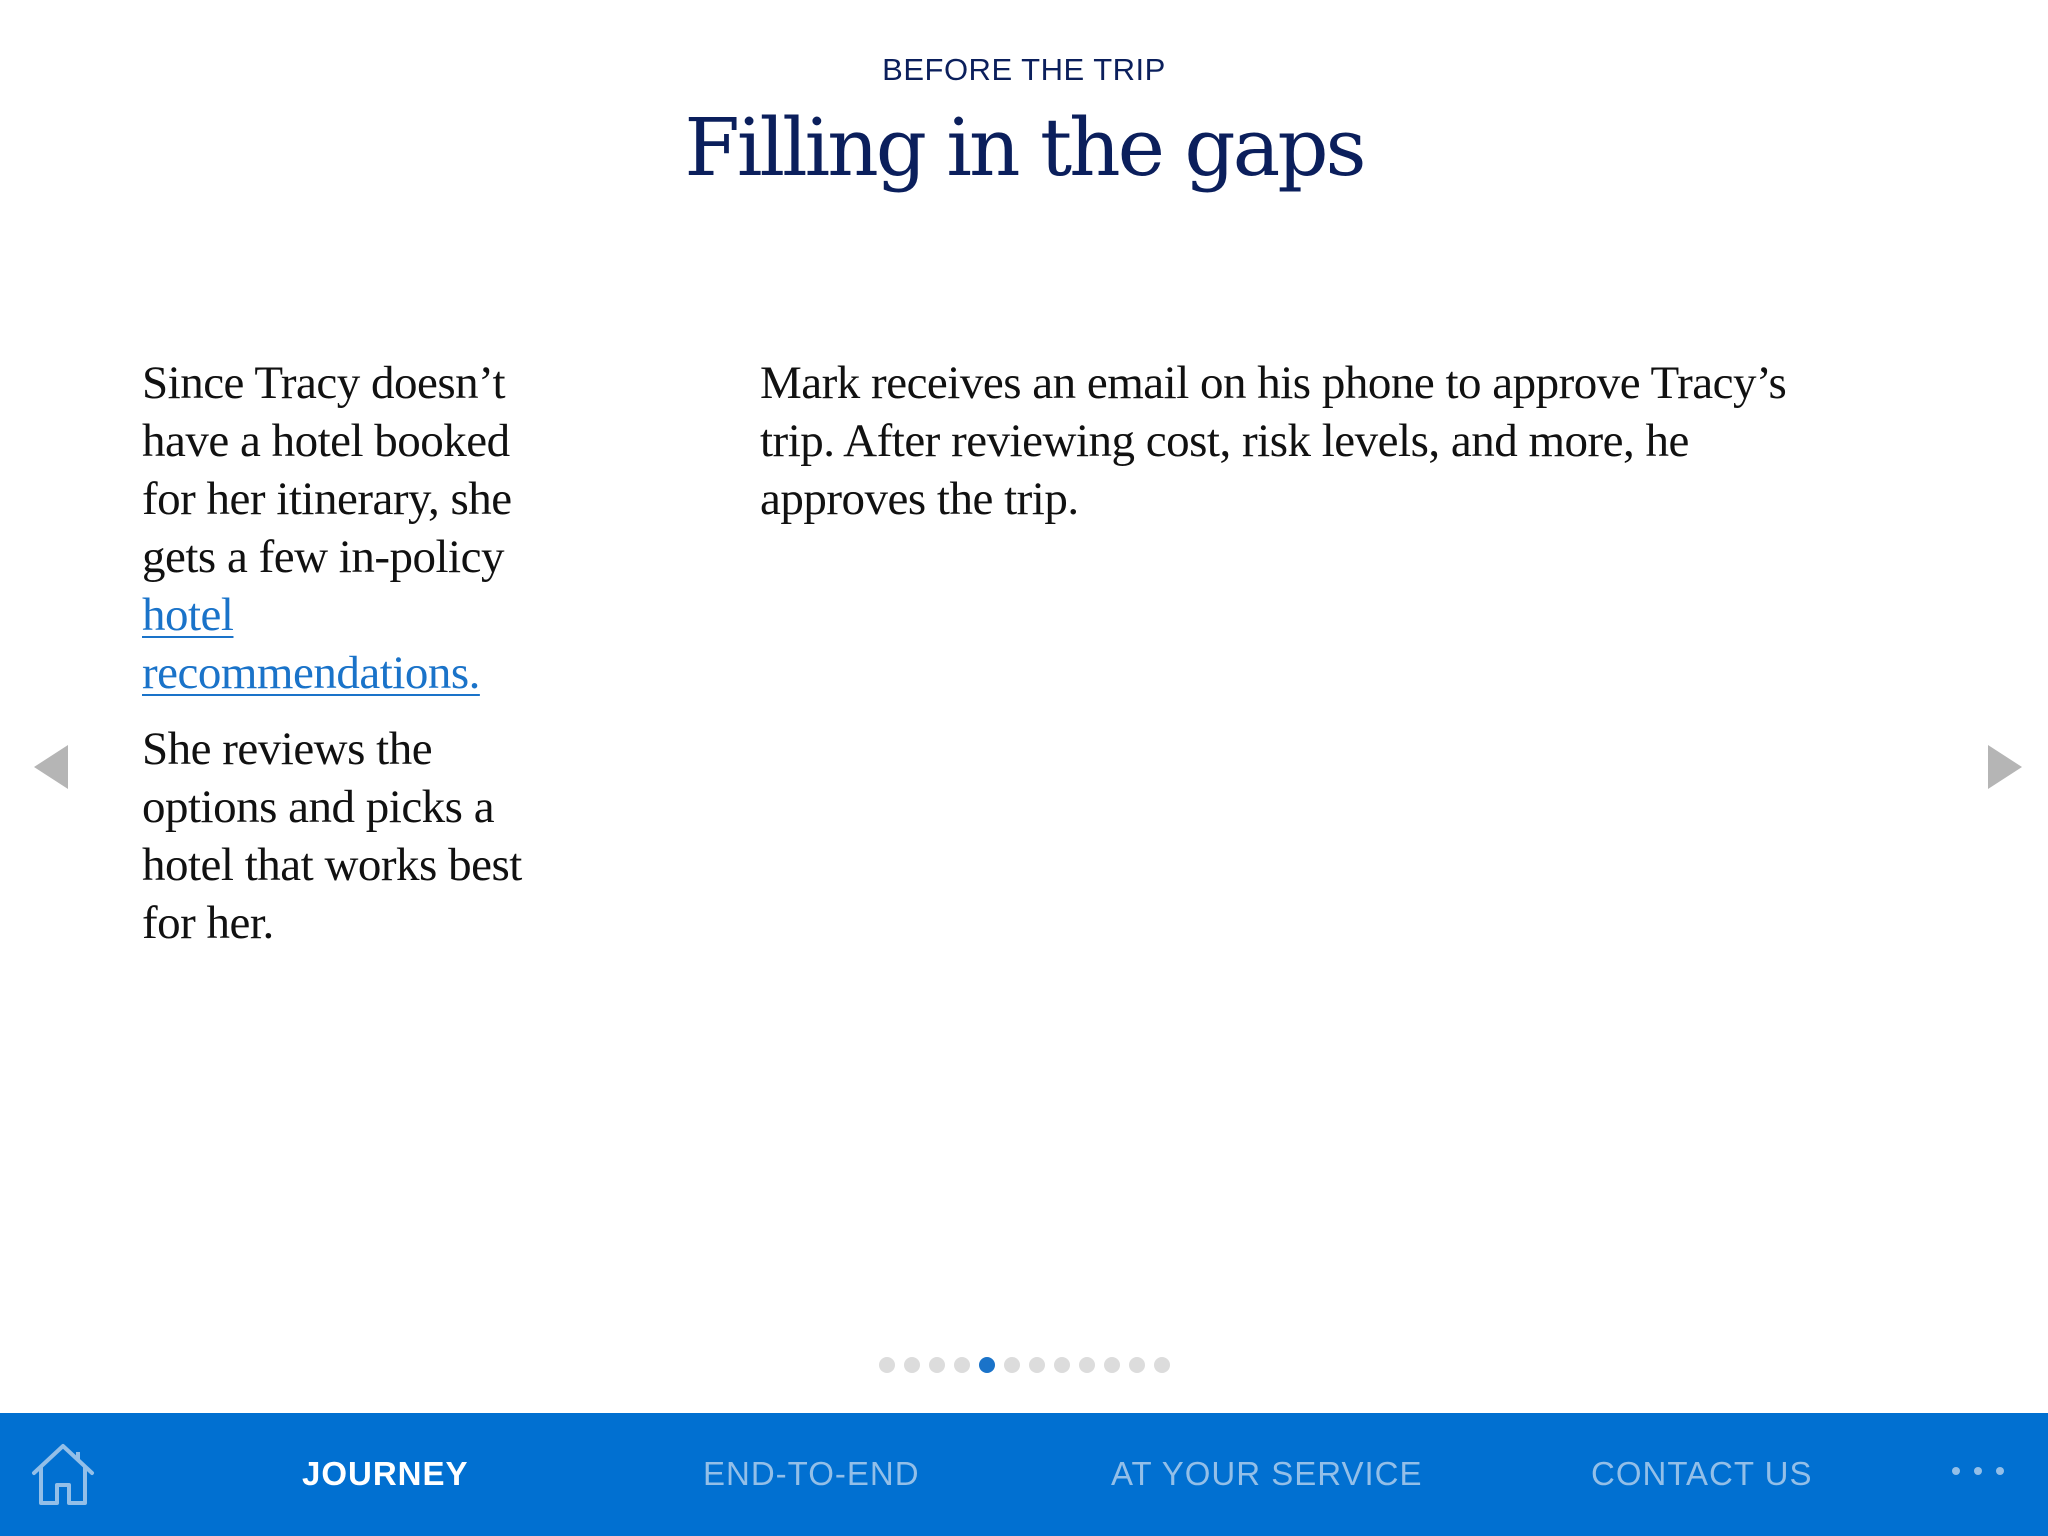 The width and height of the screenshot is (2048, 1536). What do you see at coordinates (1024, 1365) in the screenshot?
I see `pagination-dots` at bounding box center [1024, 1365].